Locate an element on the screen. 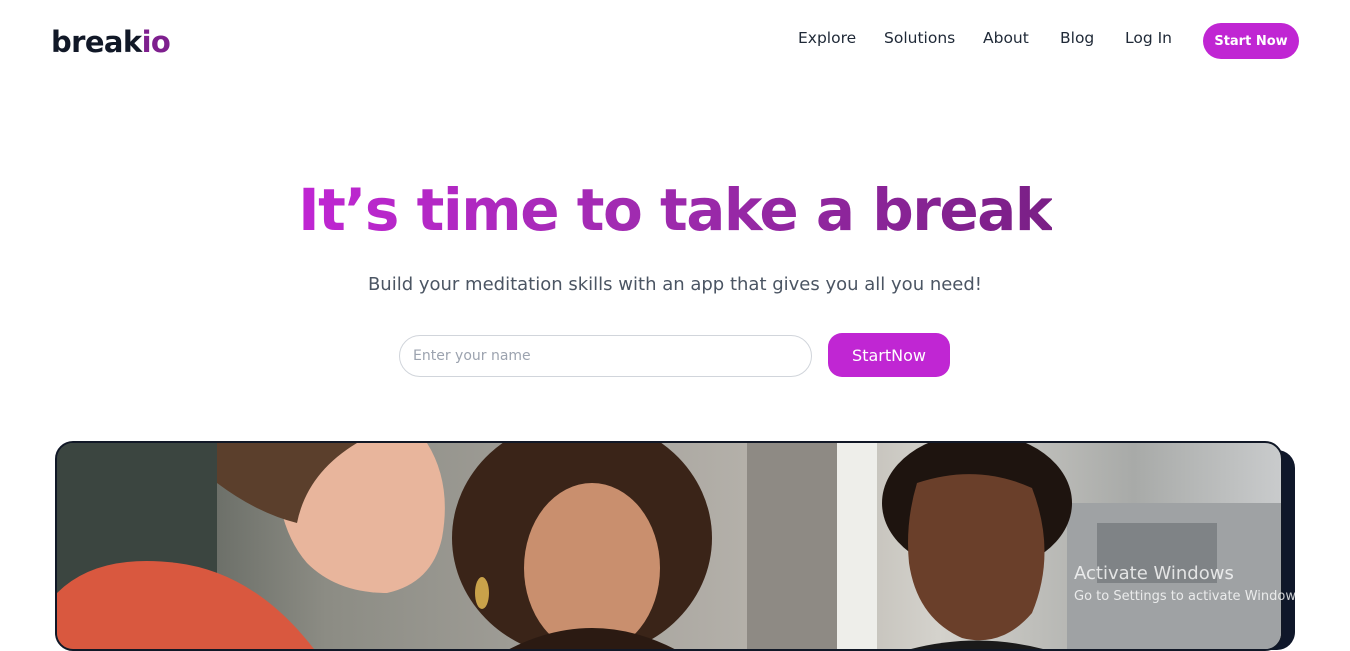  bg-window-light is located at coordinates (857, 547).